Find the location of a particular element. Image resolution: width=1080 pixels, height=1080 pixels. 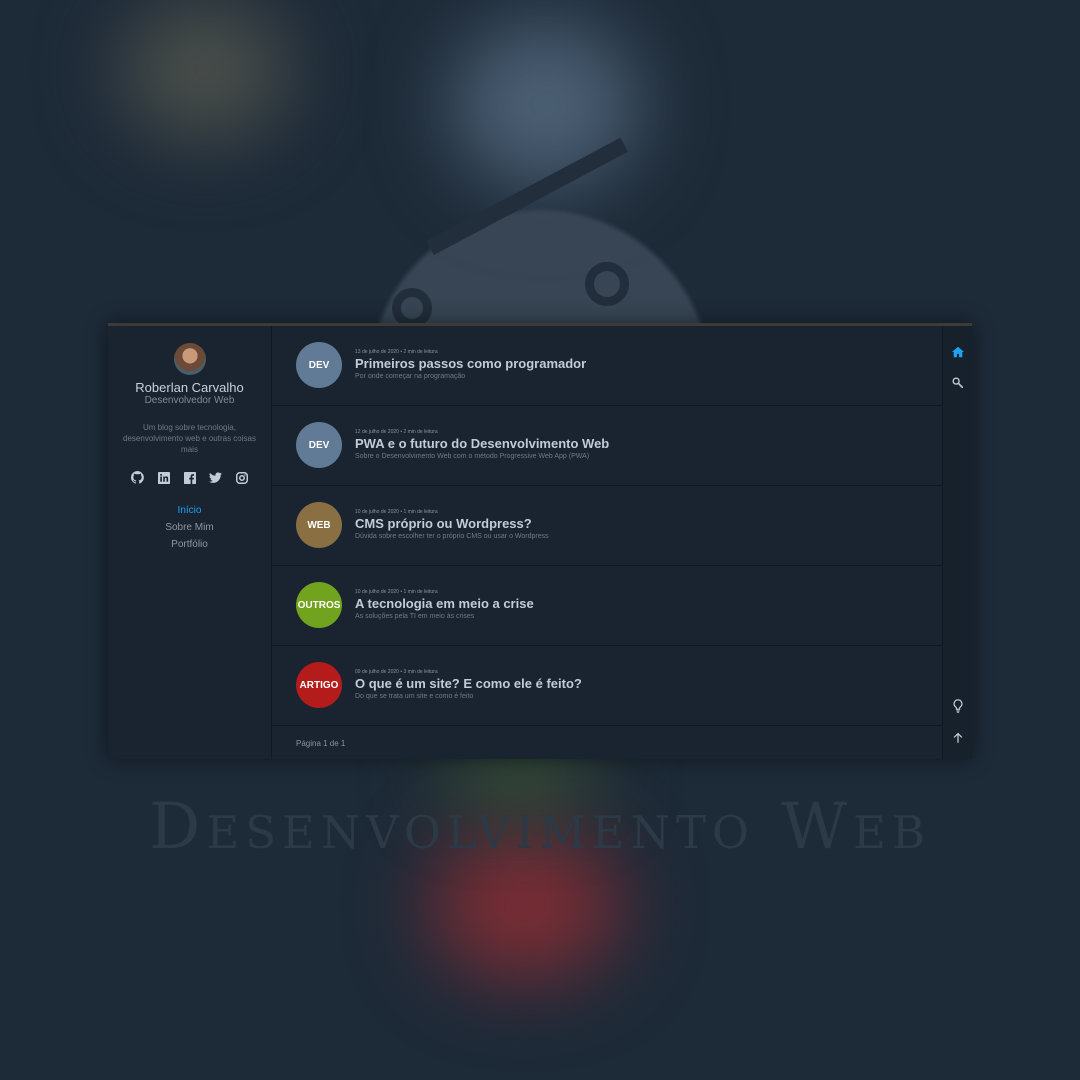

post-description: Do que se trata um site e como é feito is located at coordinates (414, 696).